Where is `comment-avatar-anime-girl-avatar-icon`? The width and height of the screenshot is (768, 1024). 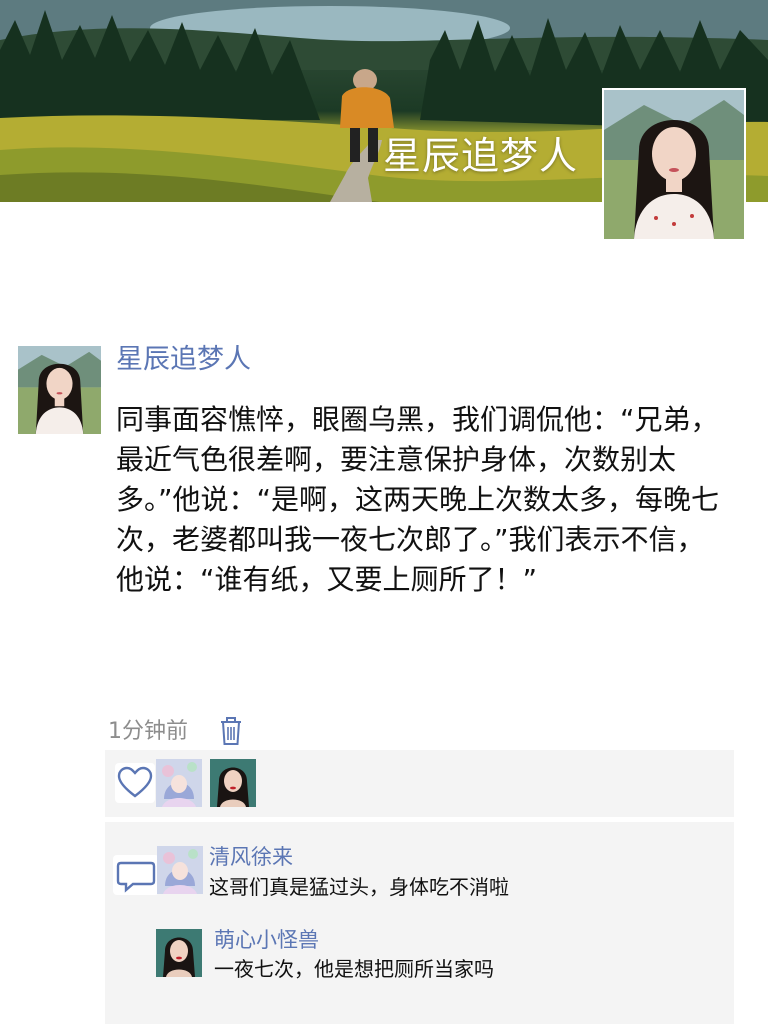 comment-avatar-anime-girl-avatar-icon is located at coordinates (180, 870).